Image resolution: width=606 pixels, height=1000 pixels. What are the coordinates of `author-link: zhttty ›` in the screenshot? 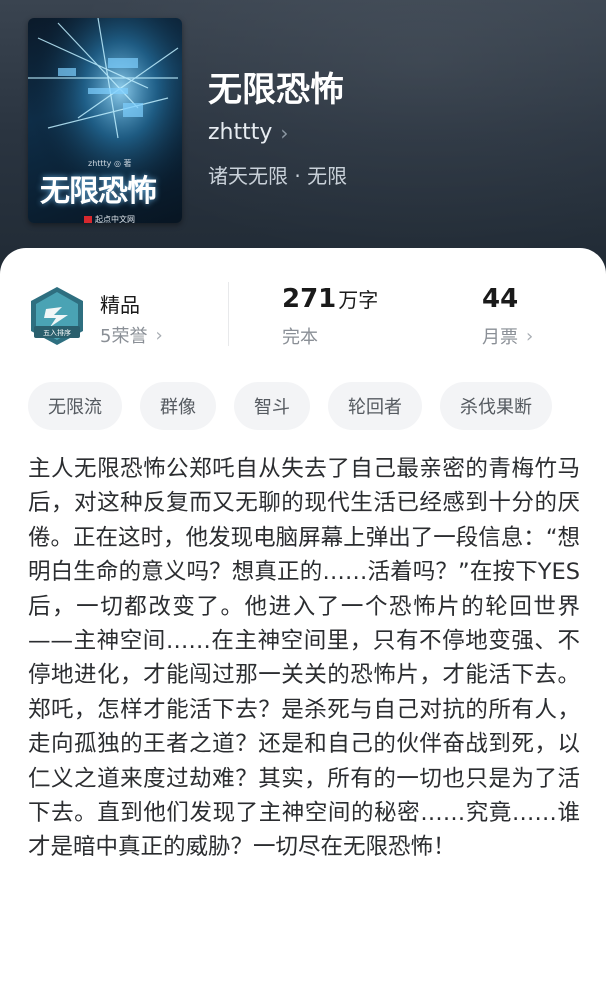 It's located at (248, 132).